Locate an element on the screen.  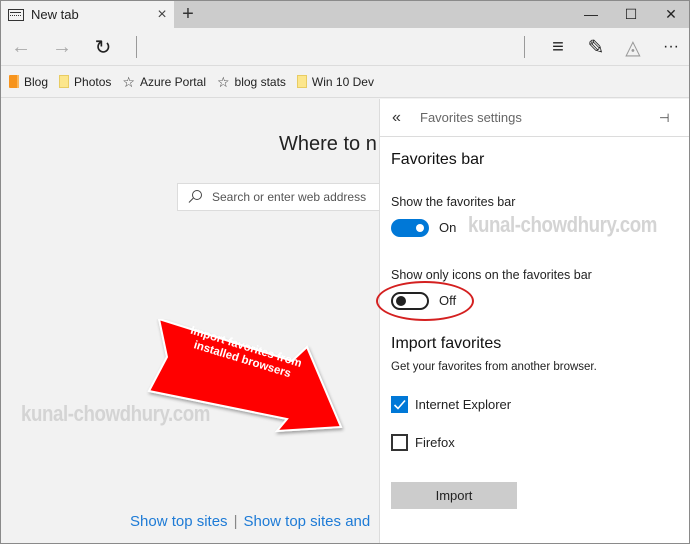
favorite-label: Photos is located at coordinates (93, 81).